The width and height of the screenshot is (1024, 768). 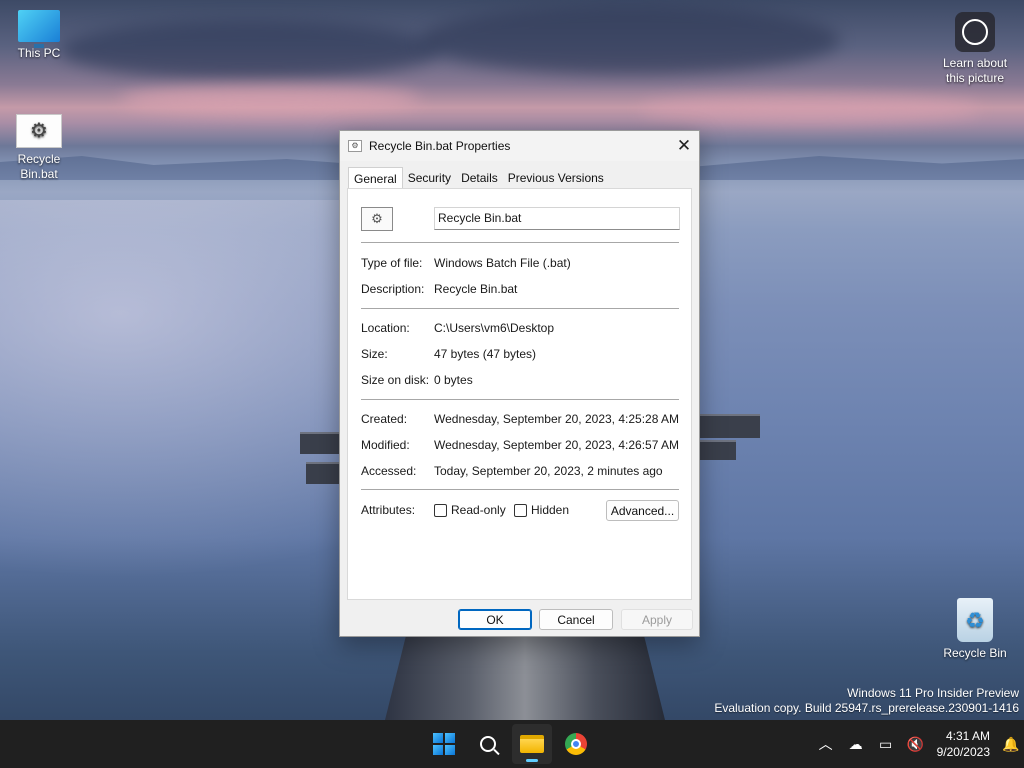 What do you see at coordinates (384, 419) in the screenshot?
I see `created-label: Created:` at bounding box center [384, 419].